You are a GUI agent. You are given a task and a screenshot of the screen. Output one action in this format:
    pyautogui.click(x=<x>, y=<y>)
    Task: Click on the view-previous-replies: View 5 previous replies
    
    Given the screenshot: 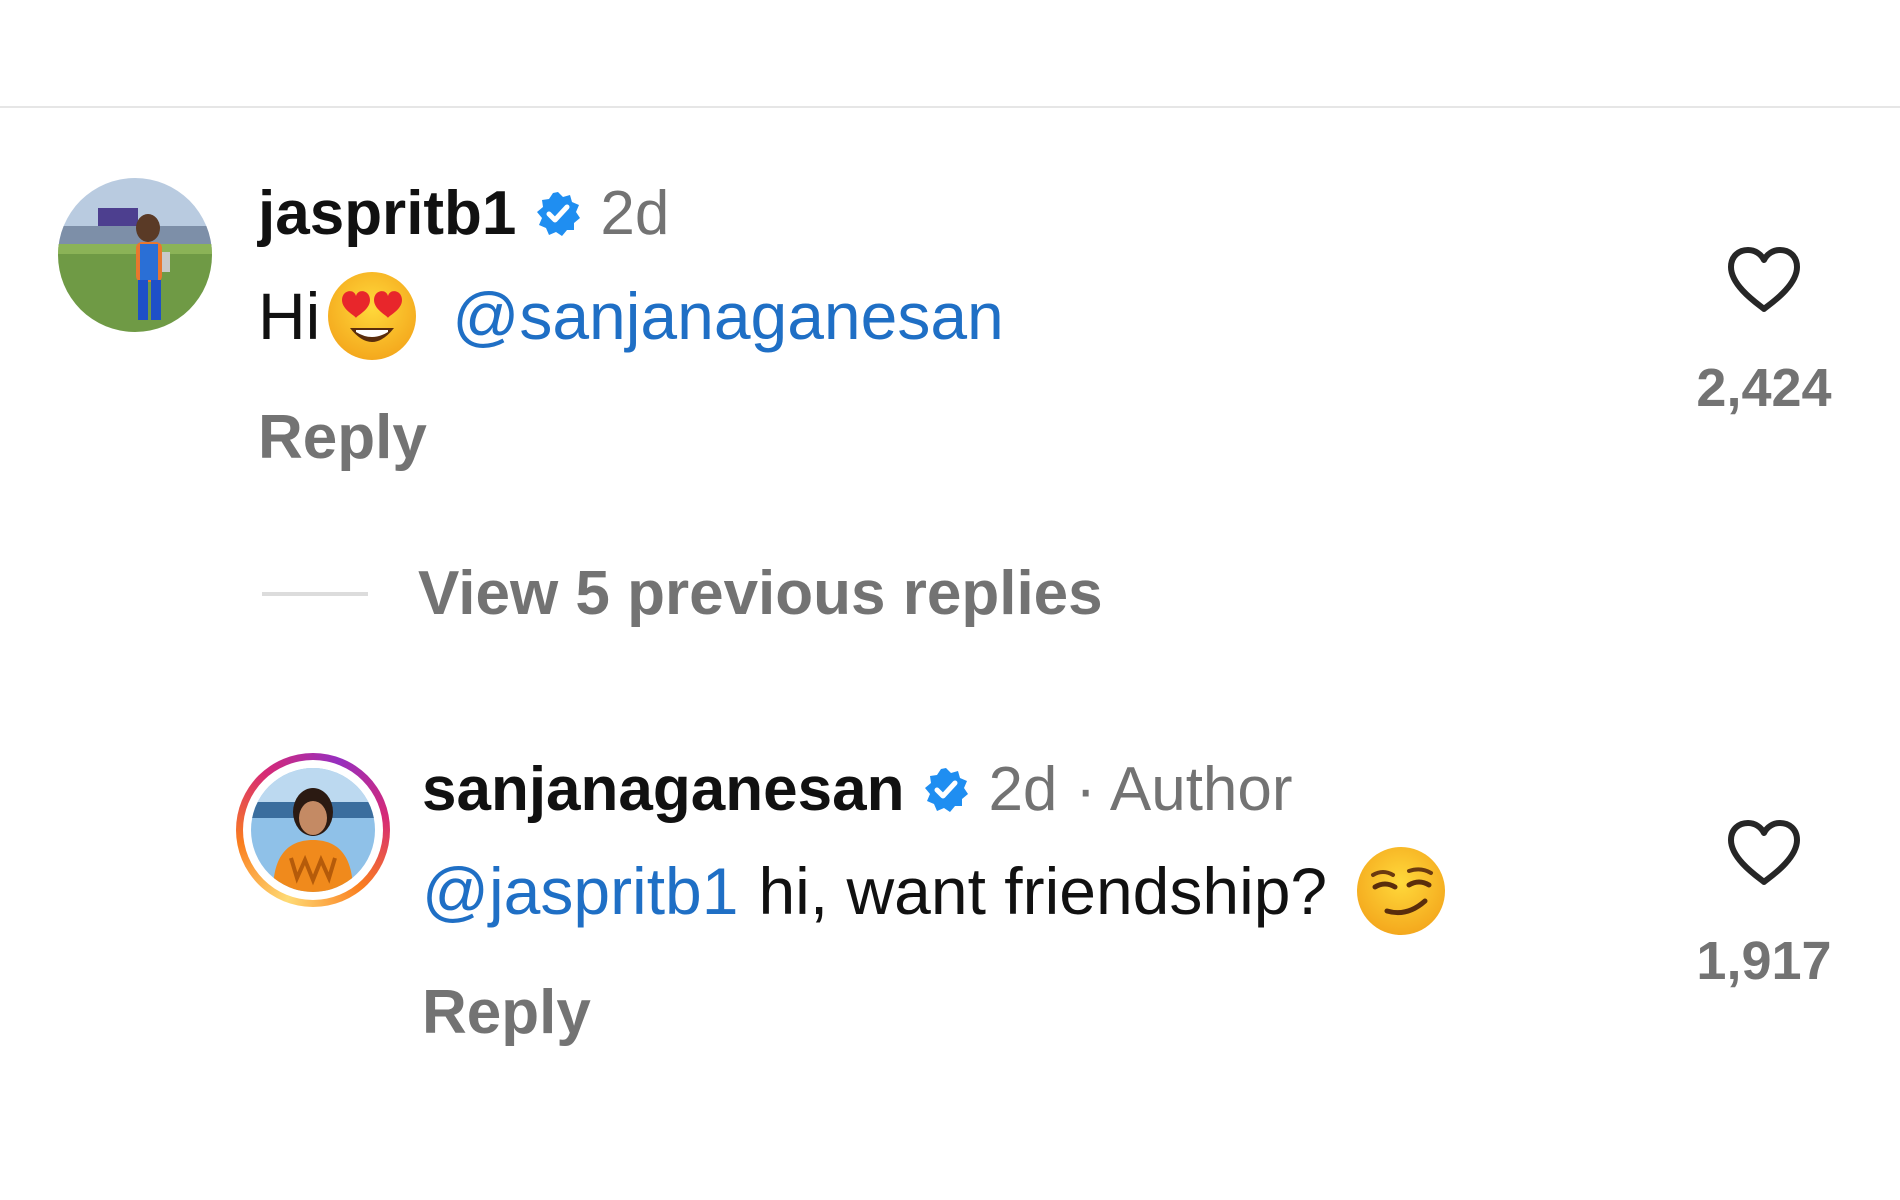 What is the action you would take?
    pyautogui.click(x=682, y=594)
    